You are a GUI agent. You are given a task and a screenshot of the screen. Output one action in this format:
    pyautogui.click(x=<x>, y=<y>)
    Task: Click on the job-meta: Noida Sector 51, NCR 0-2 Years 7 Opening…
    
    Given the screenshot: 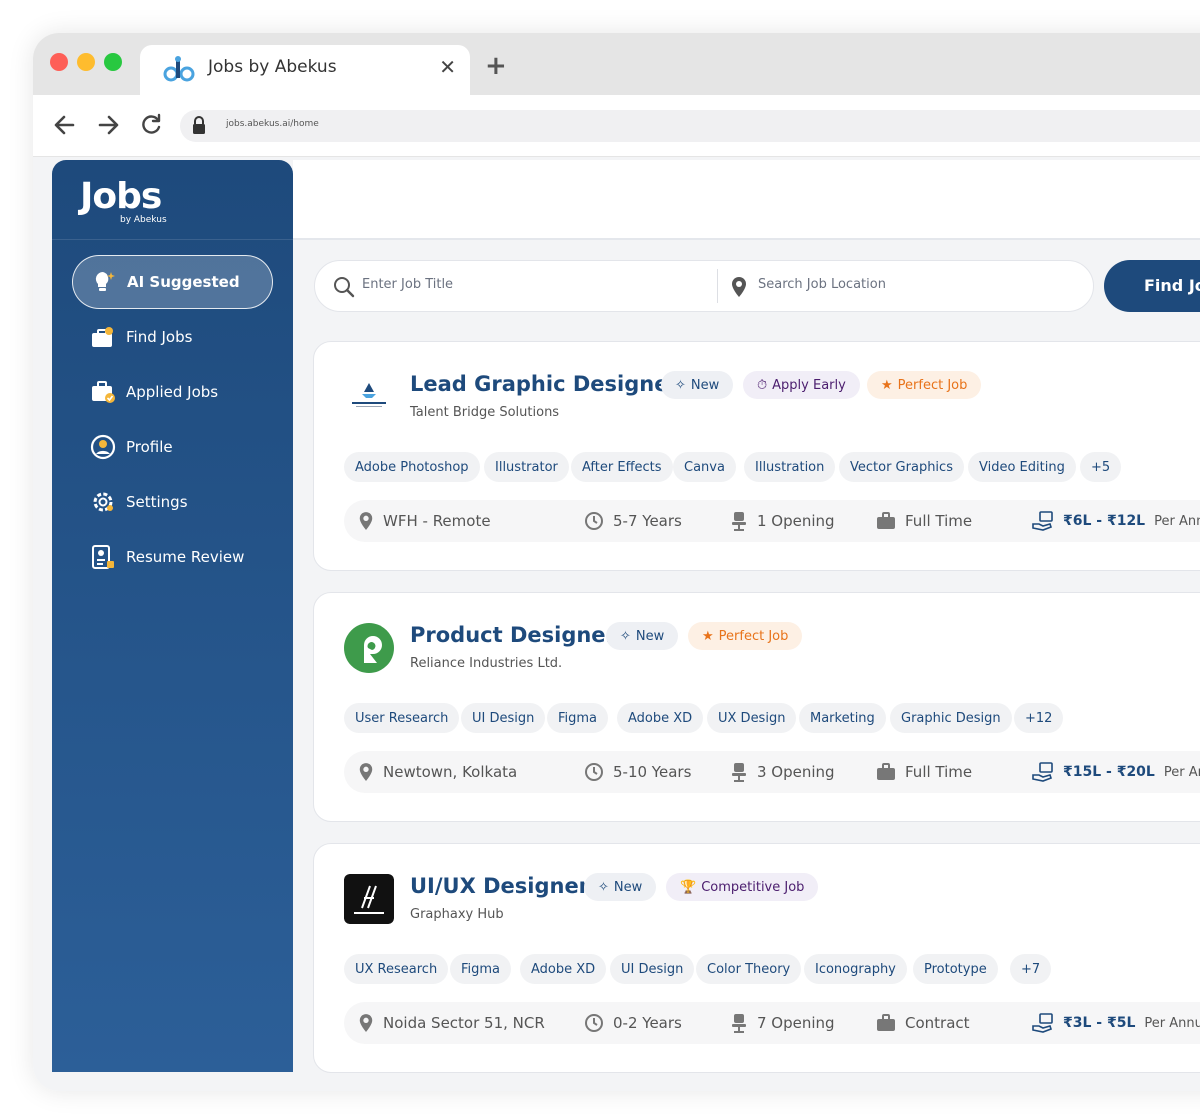 What is the action you would take?
    pyautogui.click(x=772, y=1023)
    